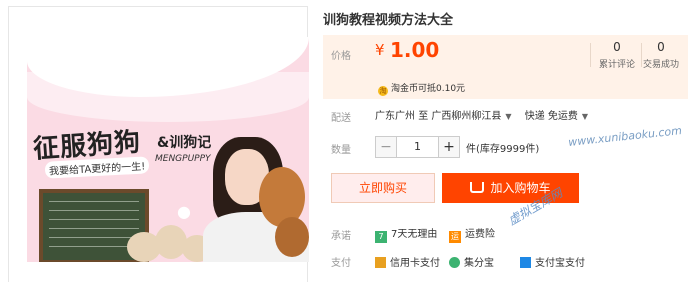  Describe the element at coordinates (341, 263) in the screenshot. I see `payment-label: 支付` at that location.